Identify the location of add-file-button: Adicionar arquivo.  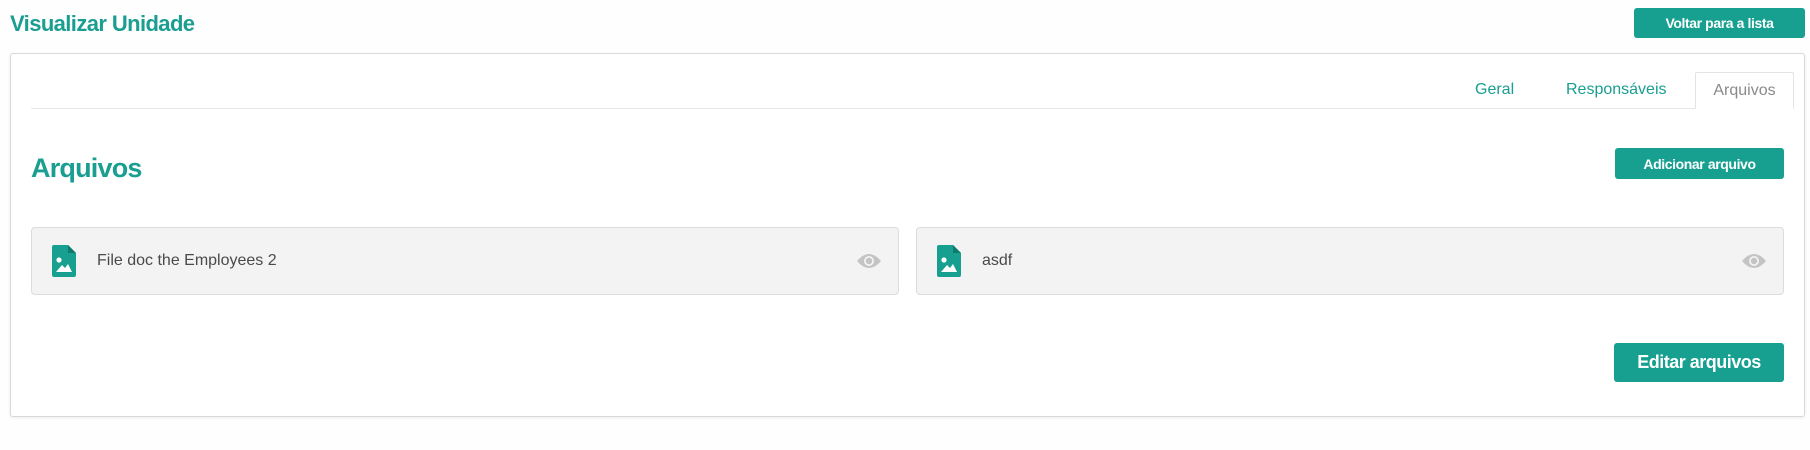
(1699, 163).